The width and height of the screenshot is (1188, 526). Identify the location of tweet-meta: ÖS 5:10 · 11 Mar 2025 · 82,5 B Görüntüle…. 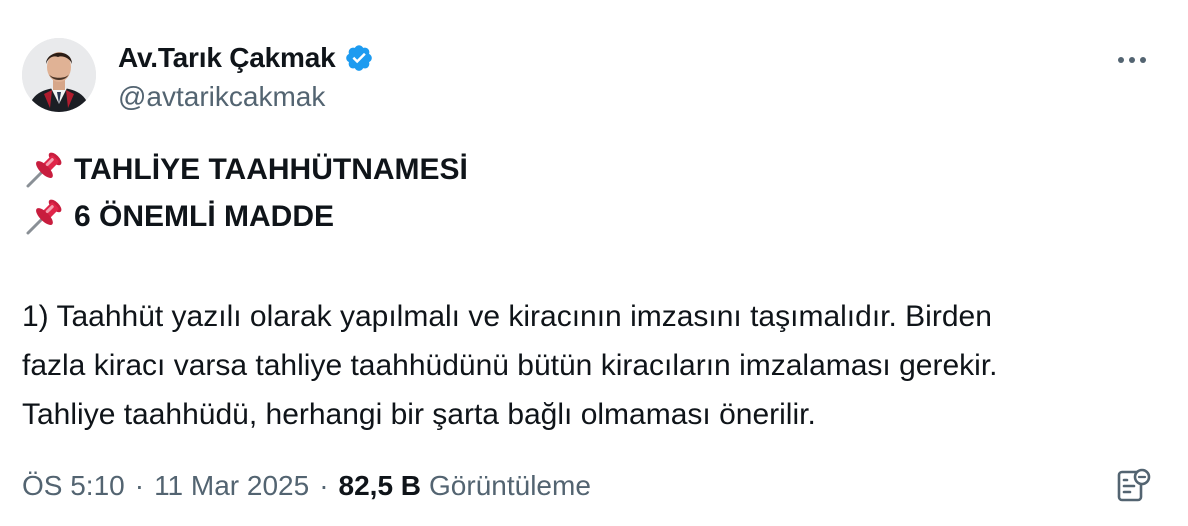
(306, 486).